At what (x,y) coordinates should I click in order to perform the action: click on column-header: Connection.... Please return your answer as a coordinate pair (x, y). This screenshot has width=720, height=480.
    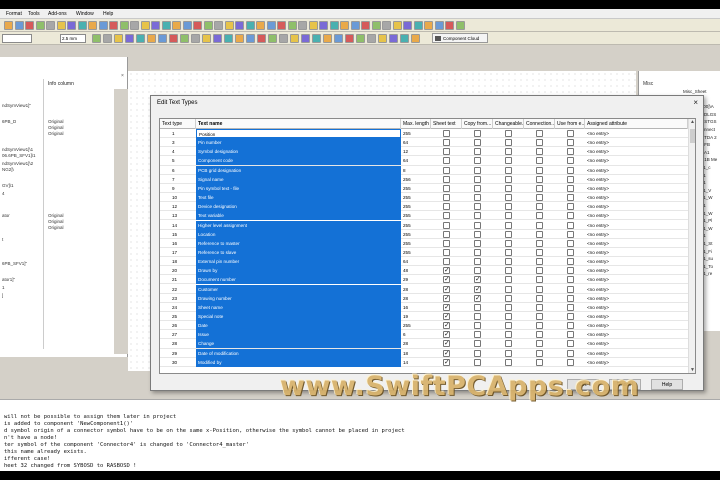
    Looking at the image, I should click on (539, 124).